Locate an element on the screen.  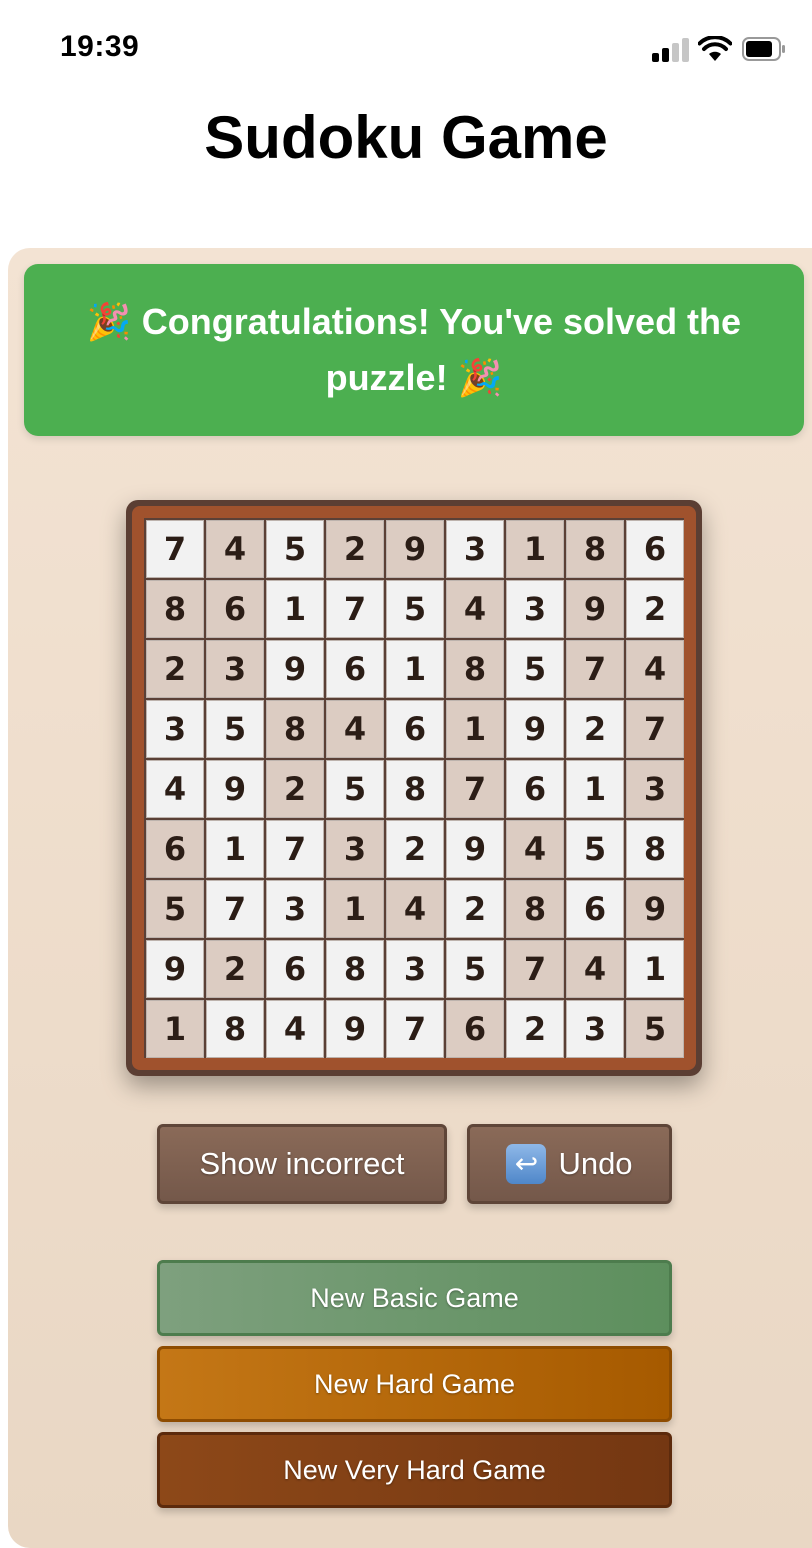
sudoku-cell-r3-c2: 3 is located at coordinates (235, 669).